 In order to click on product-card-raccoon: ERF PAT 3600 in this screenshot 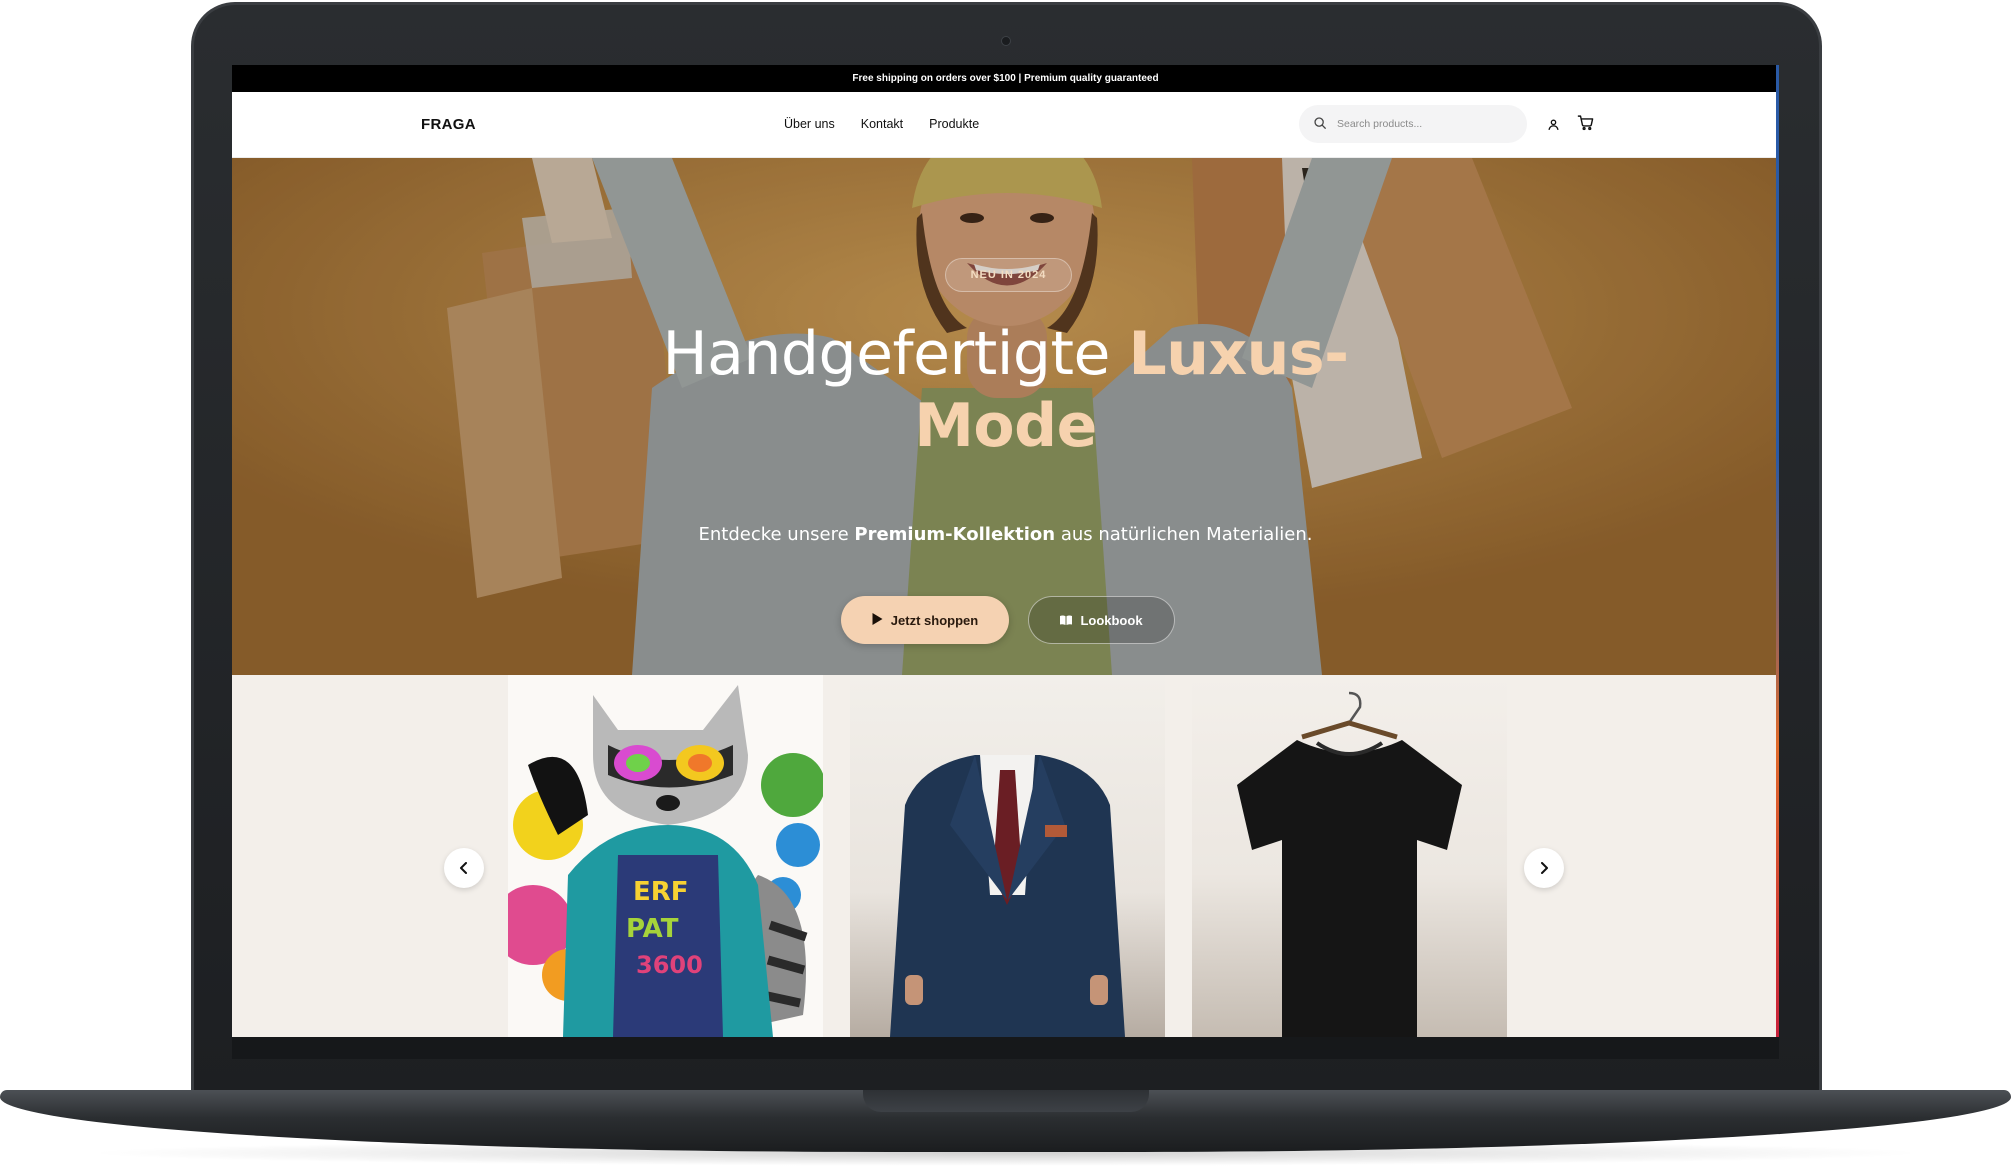, I will do `click(665, 856)`.